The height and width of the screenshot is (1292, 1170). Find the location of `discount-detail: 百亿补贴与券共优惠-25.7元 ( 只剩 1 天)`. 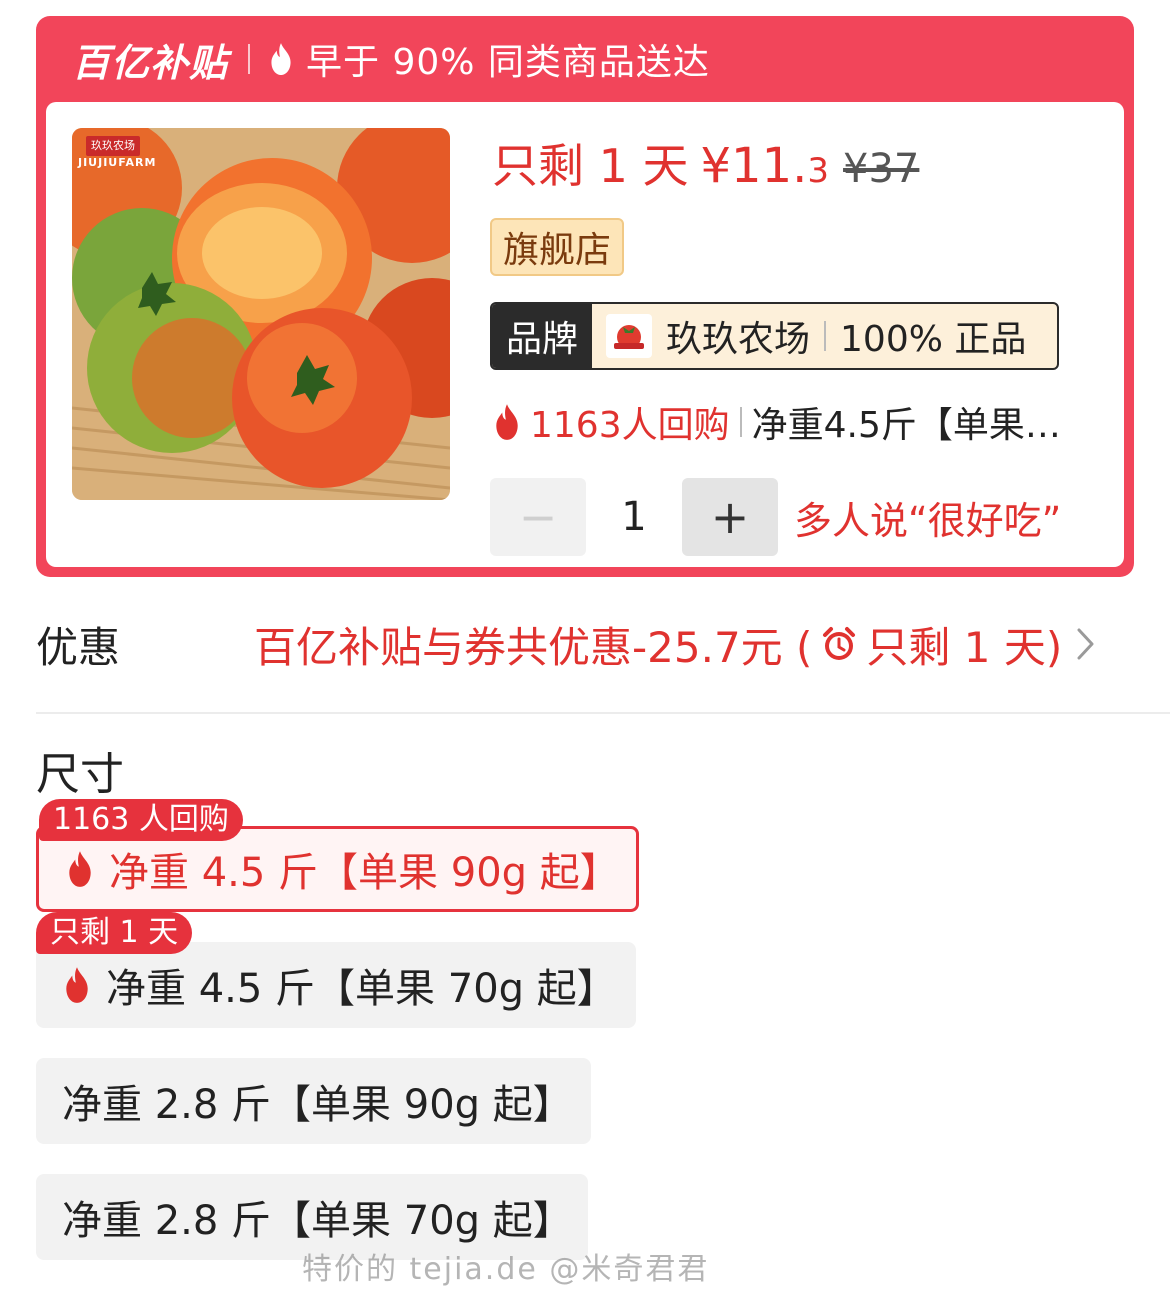

discount-detail: 百亿补贴与券共优惠-25.7元 ( 只剩 1 天) is located at coordinates (675, 644).